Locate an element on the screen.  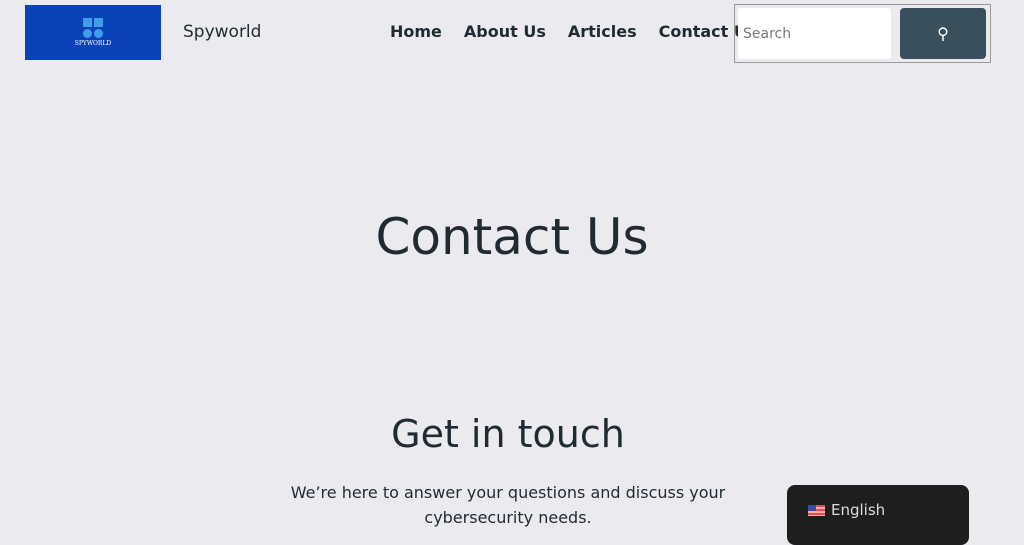
site-logo: SPYWORLD is located at coordinates (93, 32).